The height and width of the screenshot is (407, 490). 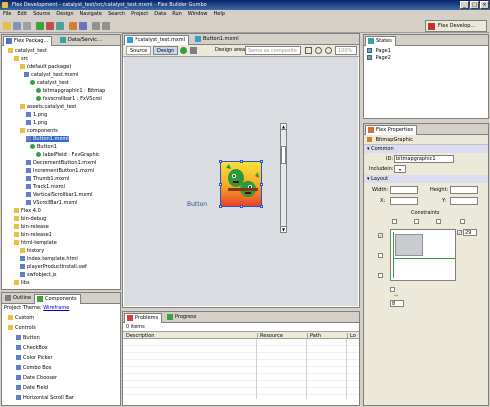 I want to click on new-icon, so click(x=7, y=26).